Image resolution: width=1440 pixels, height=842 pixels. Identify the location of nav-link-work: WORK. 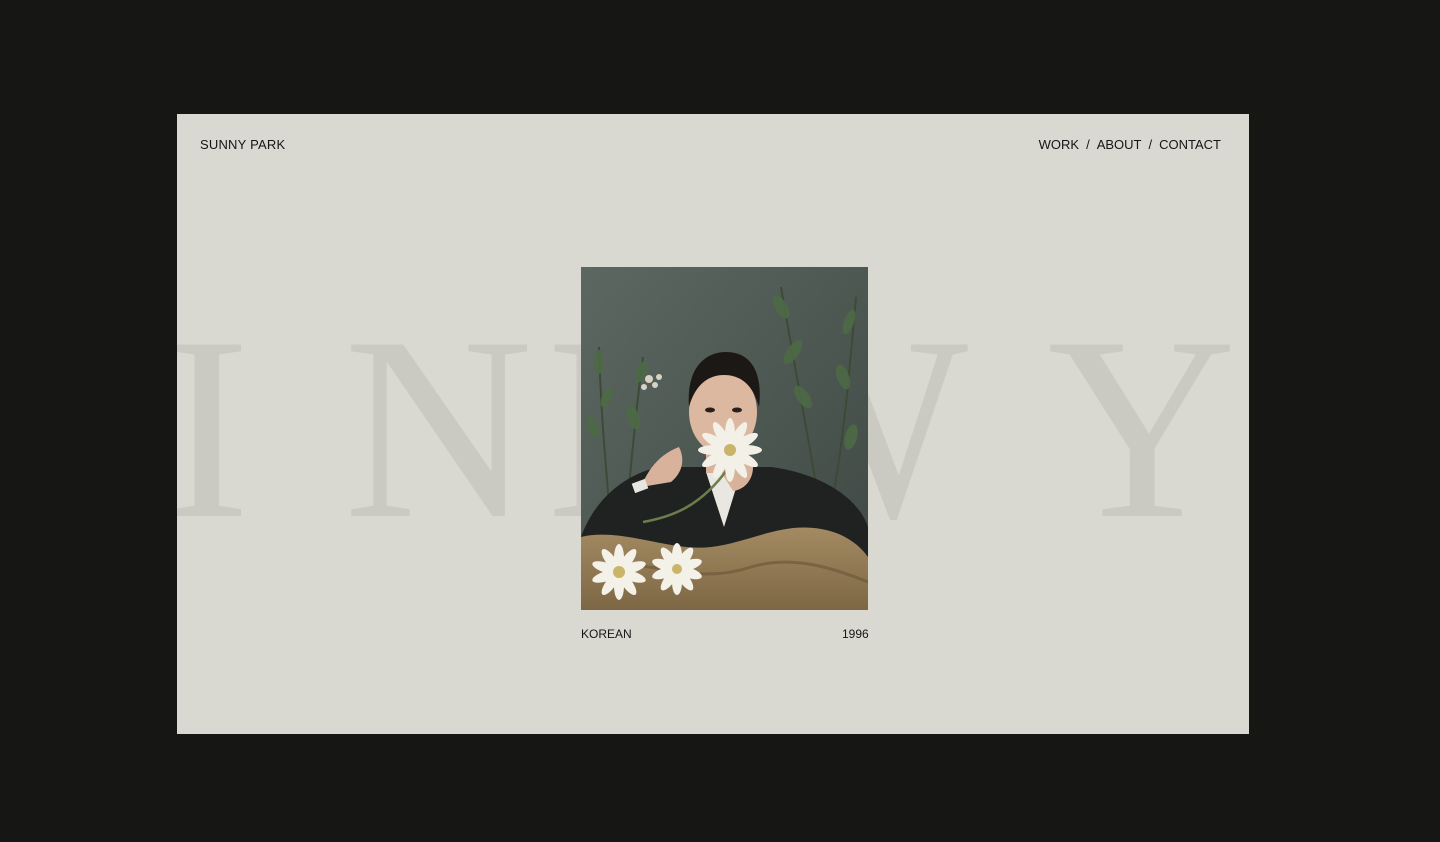
(1059, 144).